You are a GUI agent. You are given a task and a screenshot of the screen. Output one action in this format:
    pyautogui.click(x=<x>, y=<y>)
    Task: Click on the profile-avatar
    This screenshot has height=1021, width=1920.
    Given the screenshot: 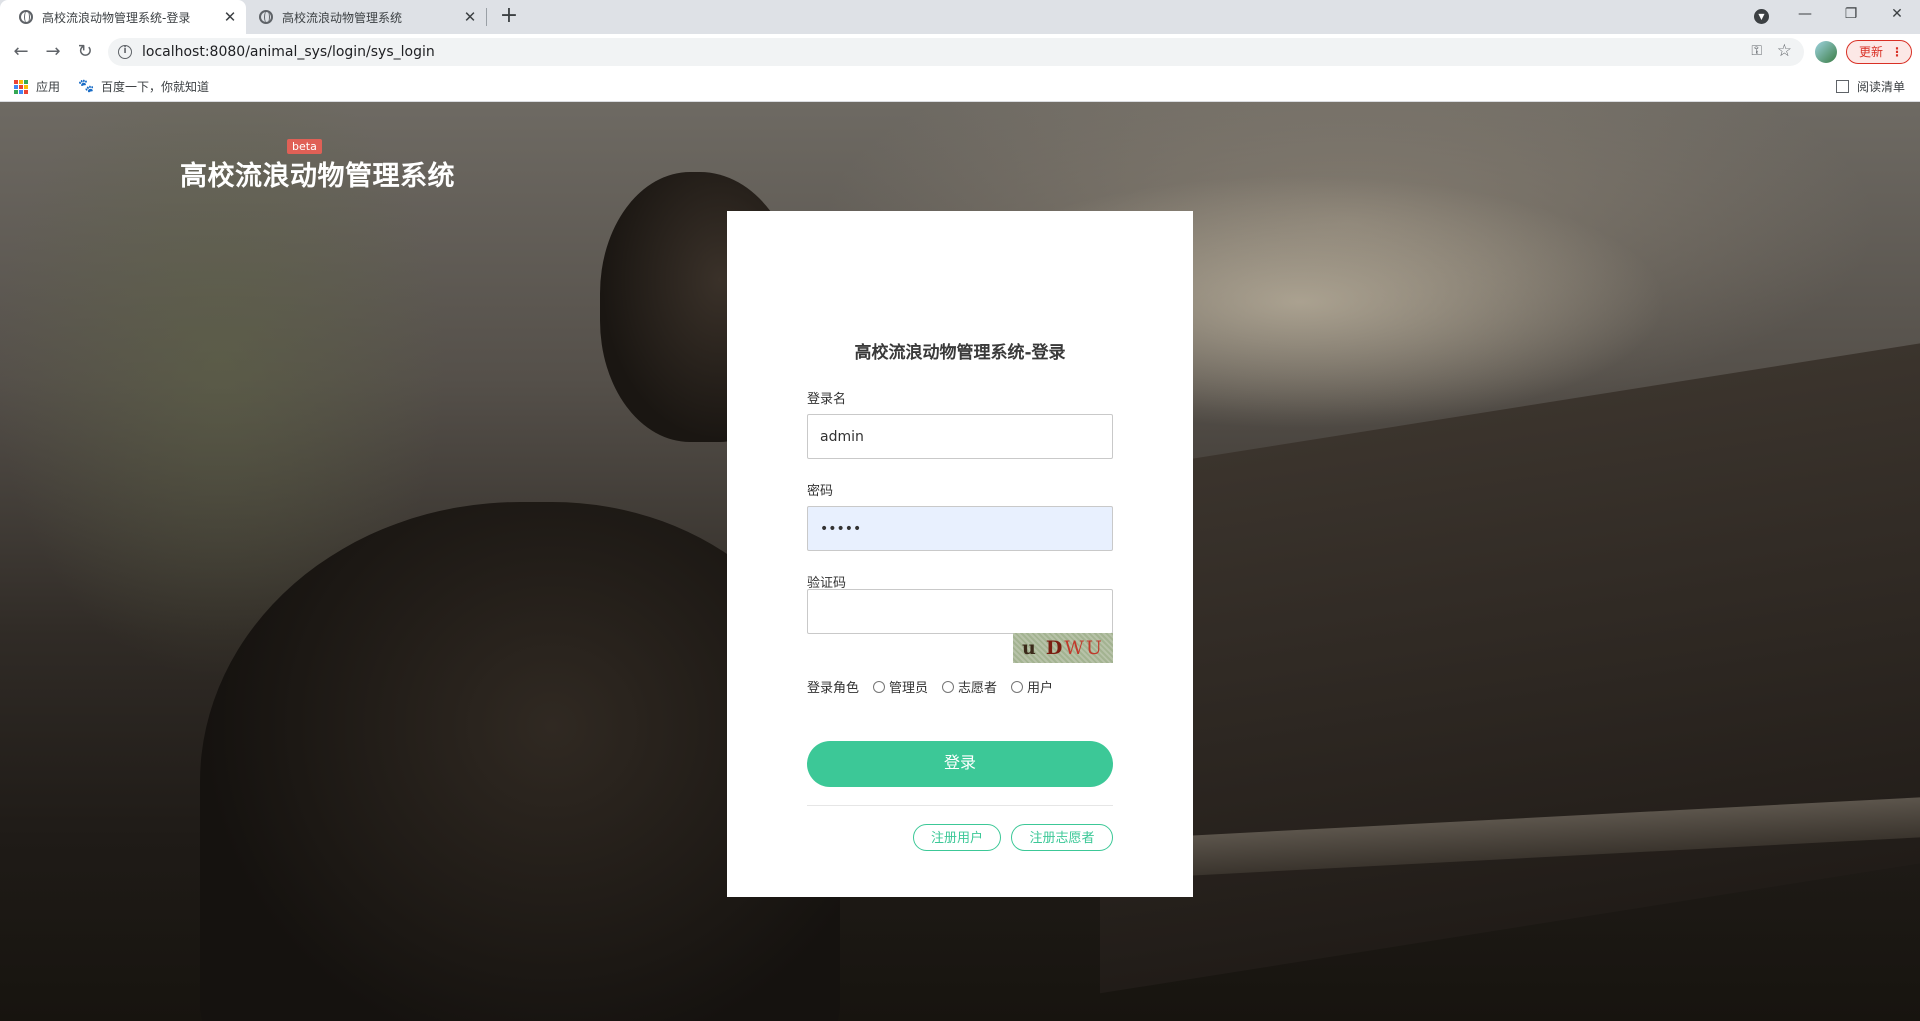 What is the action you would take?
    pyautogui.click(x=1826, y=52)
    